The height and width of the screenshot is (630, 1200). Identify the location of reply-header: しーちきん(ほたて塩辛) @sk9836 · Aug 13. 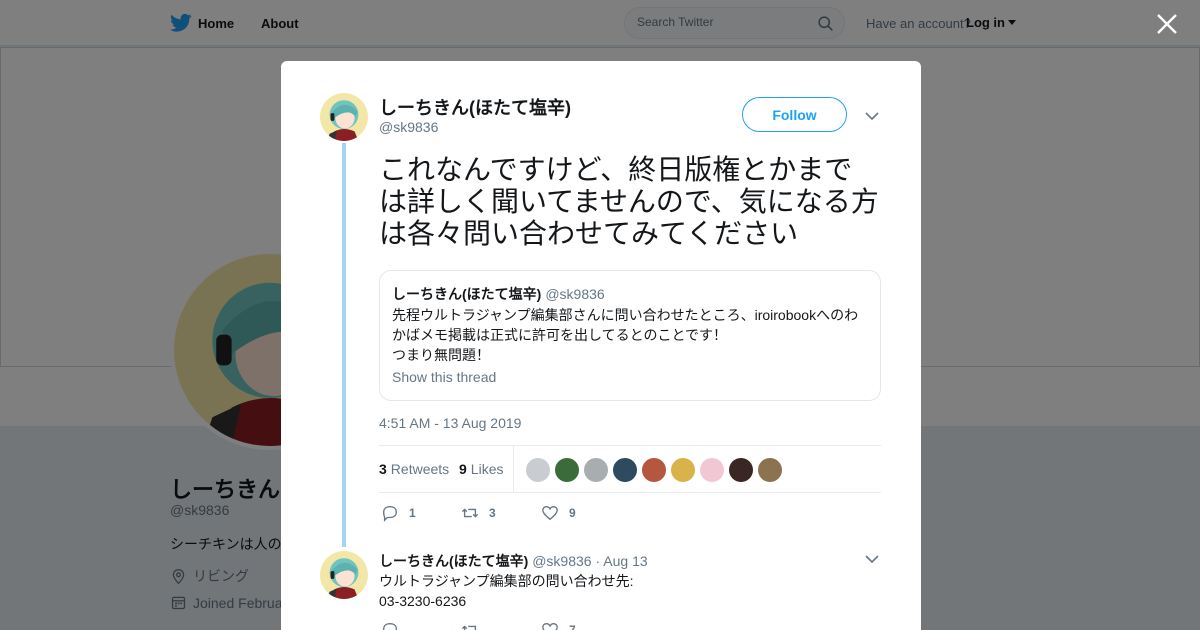
(513, 561).